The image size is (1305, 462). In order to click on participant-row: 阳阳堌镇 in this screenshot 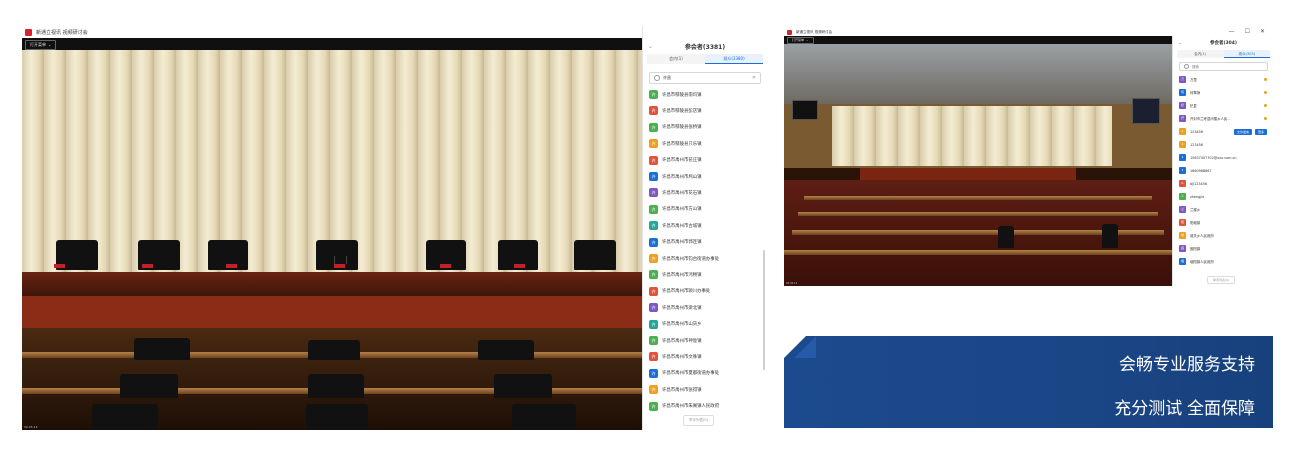, I will do `click(1224, 222)`.